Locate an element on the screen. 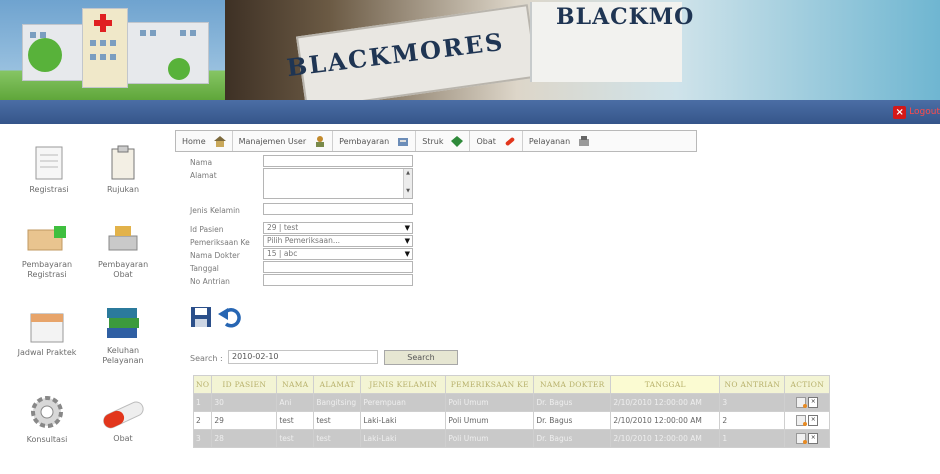 The image size is (940, 474). logout-link: × Logout is located at coordinates (916, 112).